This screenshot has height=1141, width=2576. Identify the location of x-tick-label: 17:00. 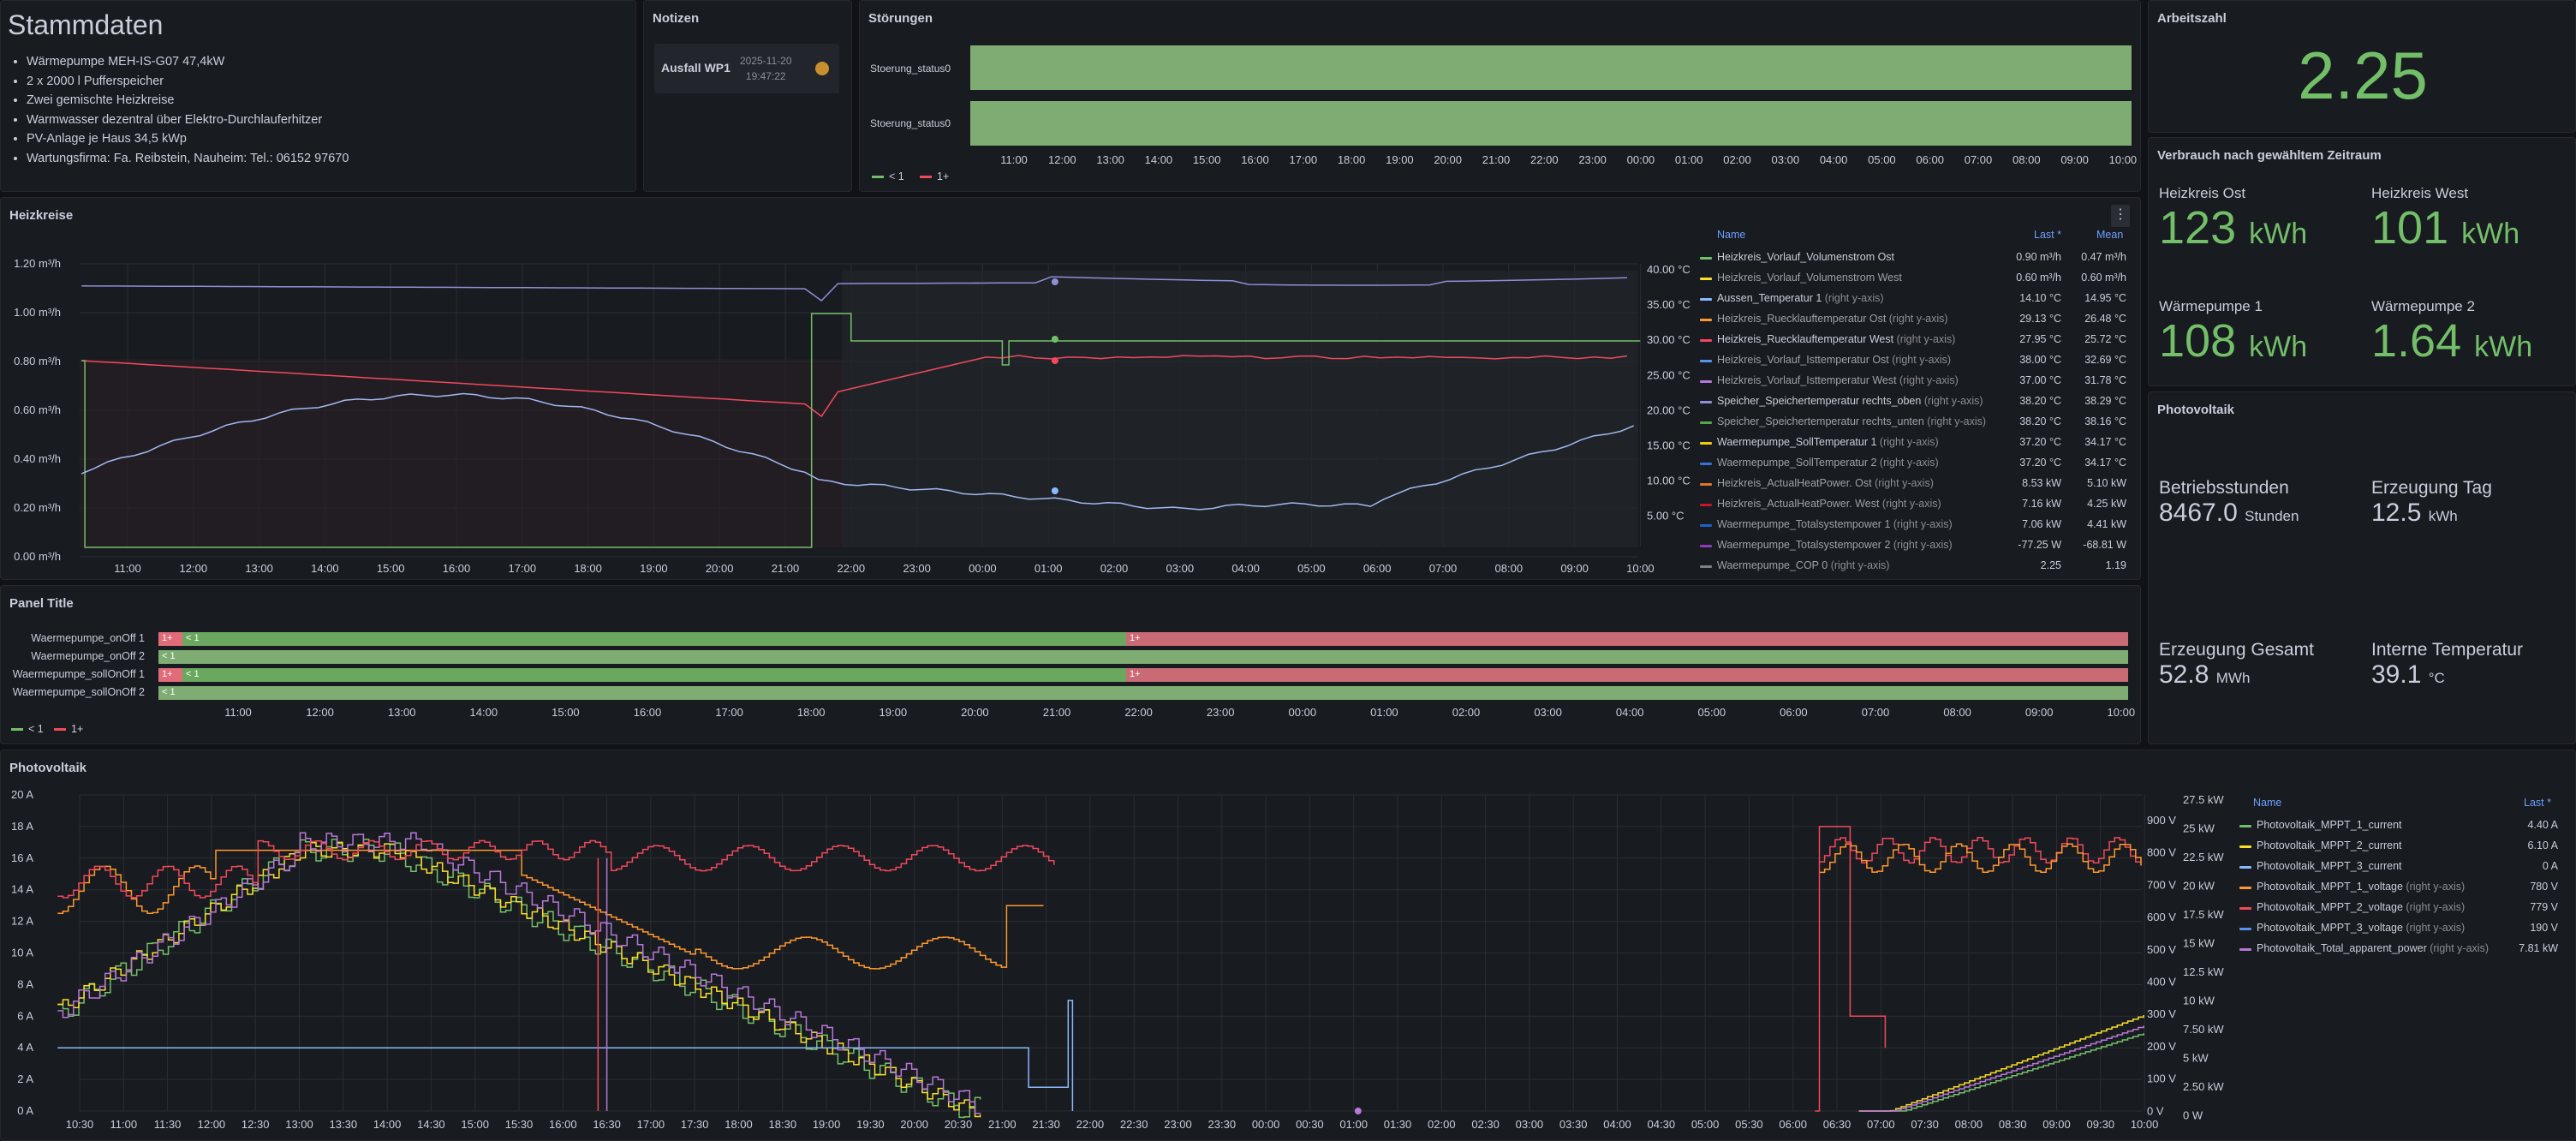
(523, 568).